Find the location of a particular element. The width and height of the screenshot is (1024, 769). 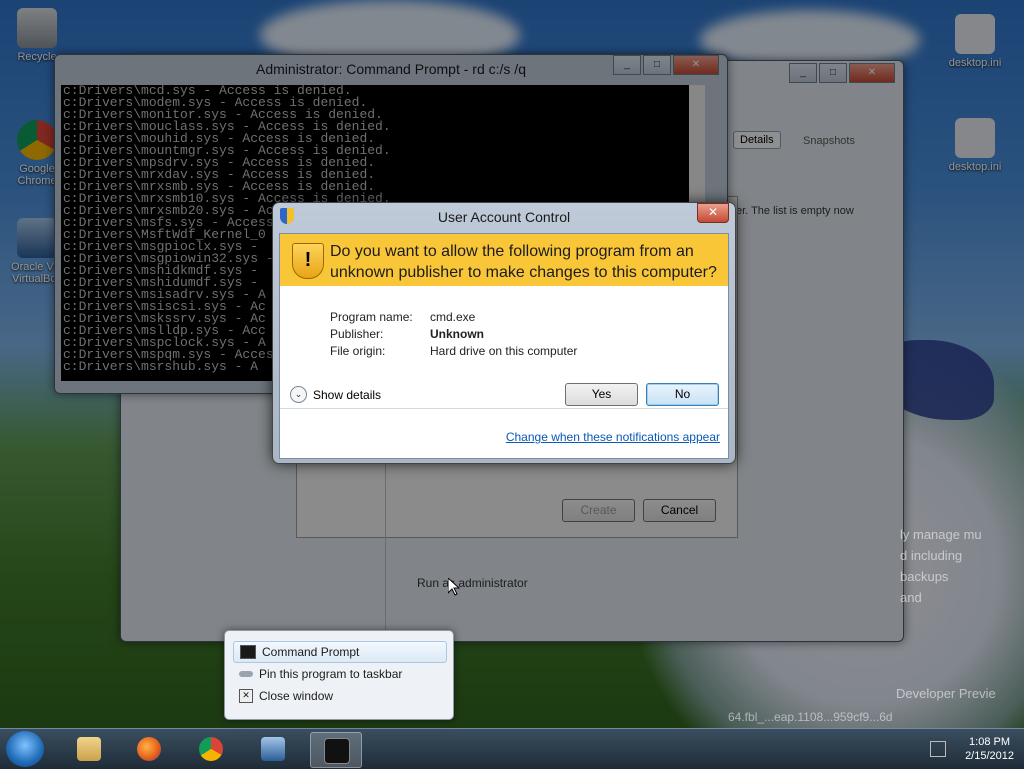

taskbar-virtualbox is located at coordinates (273, 749).